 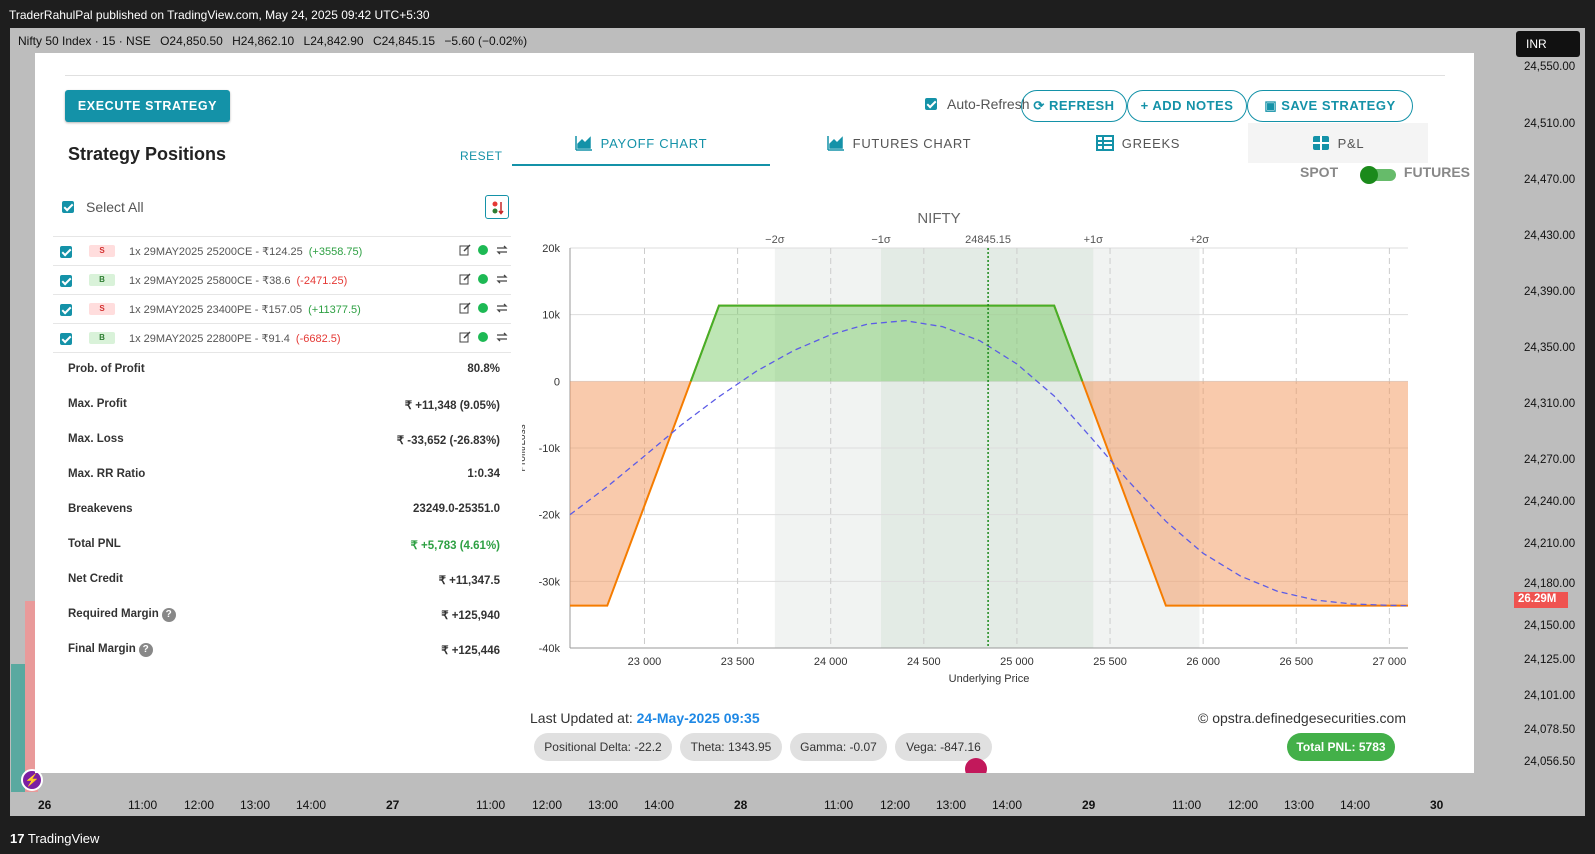 I want to click on price-tick: 24,550.00, so click(x=1550, y=67).